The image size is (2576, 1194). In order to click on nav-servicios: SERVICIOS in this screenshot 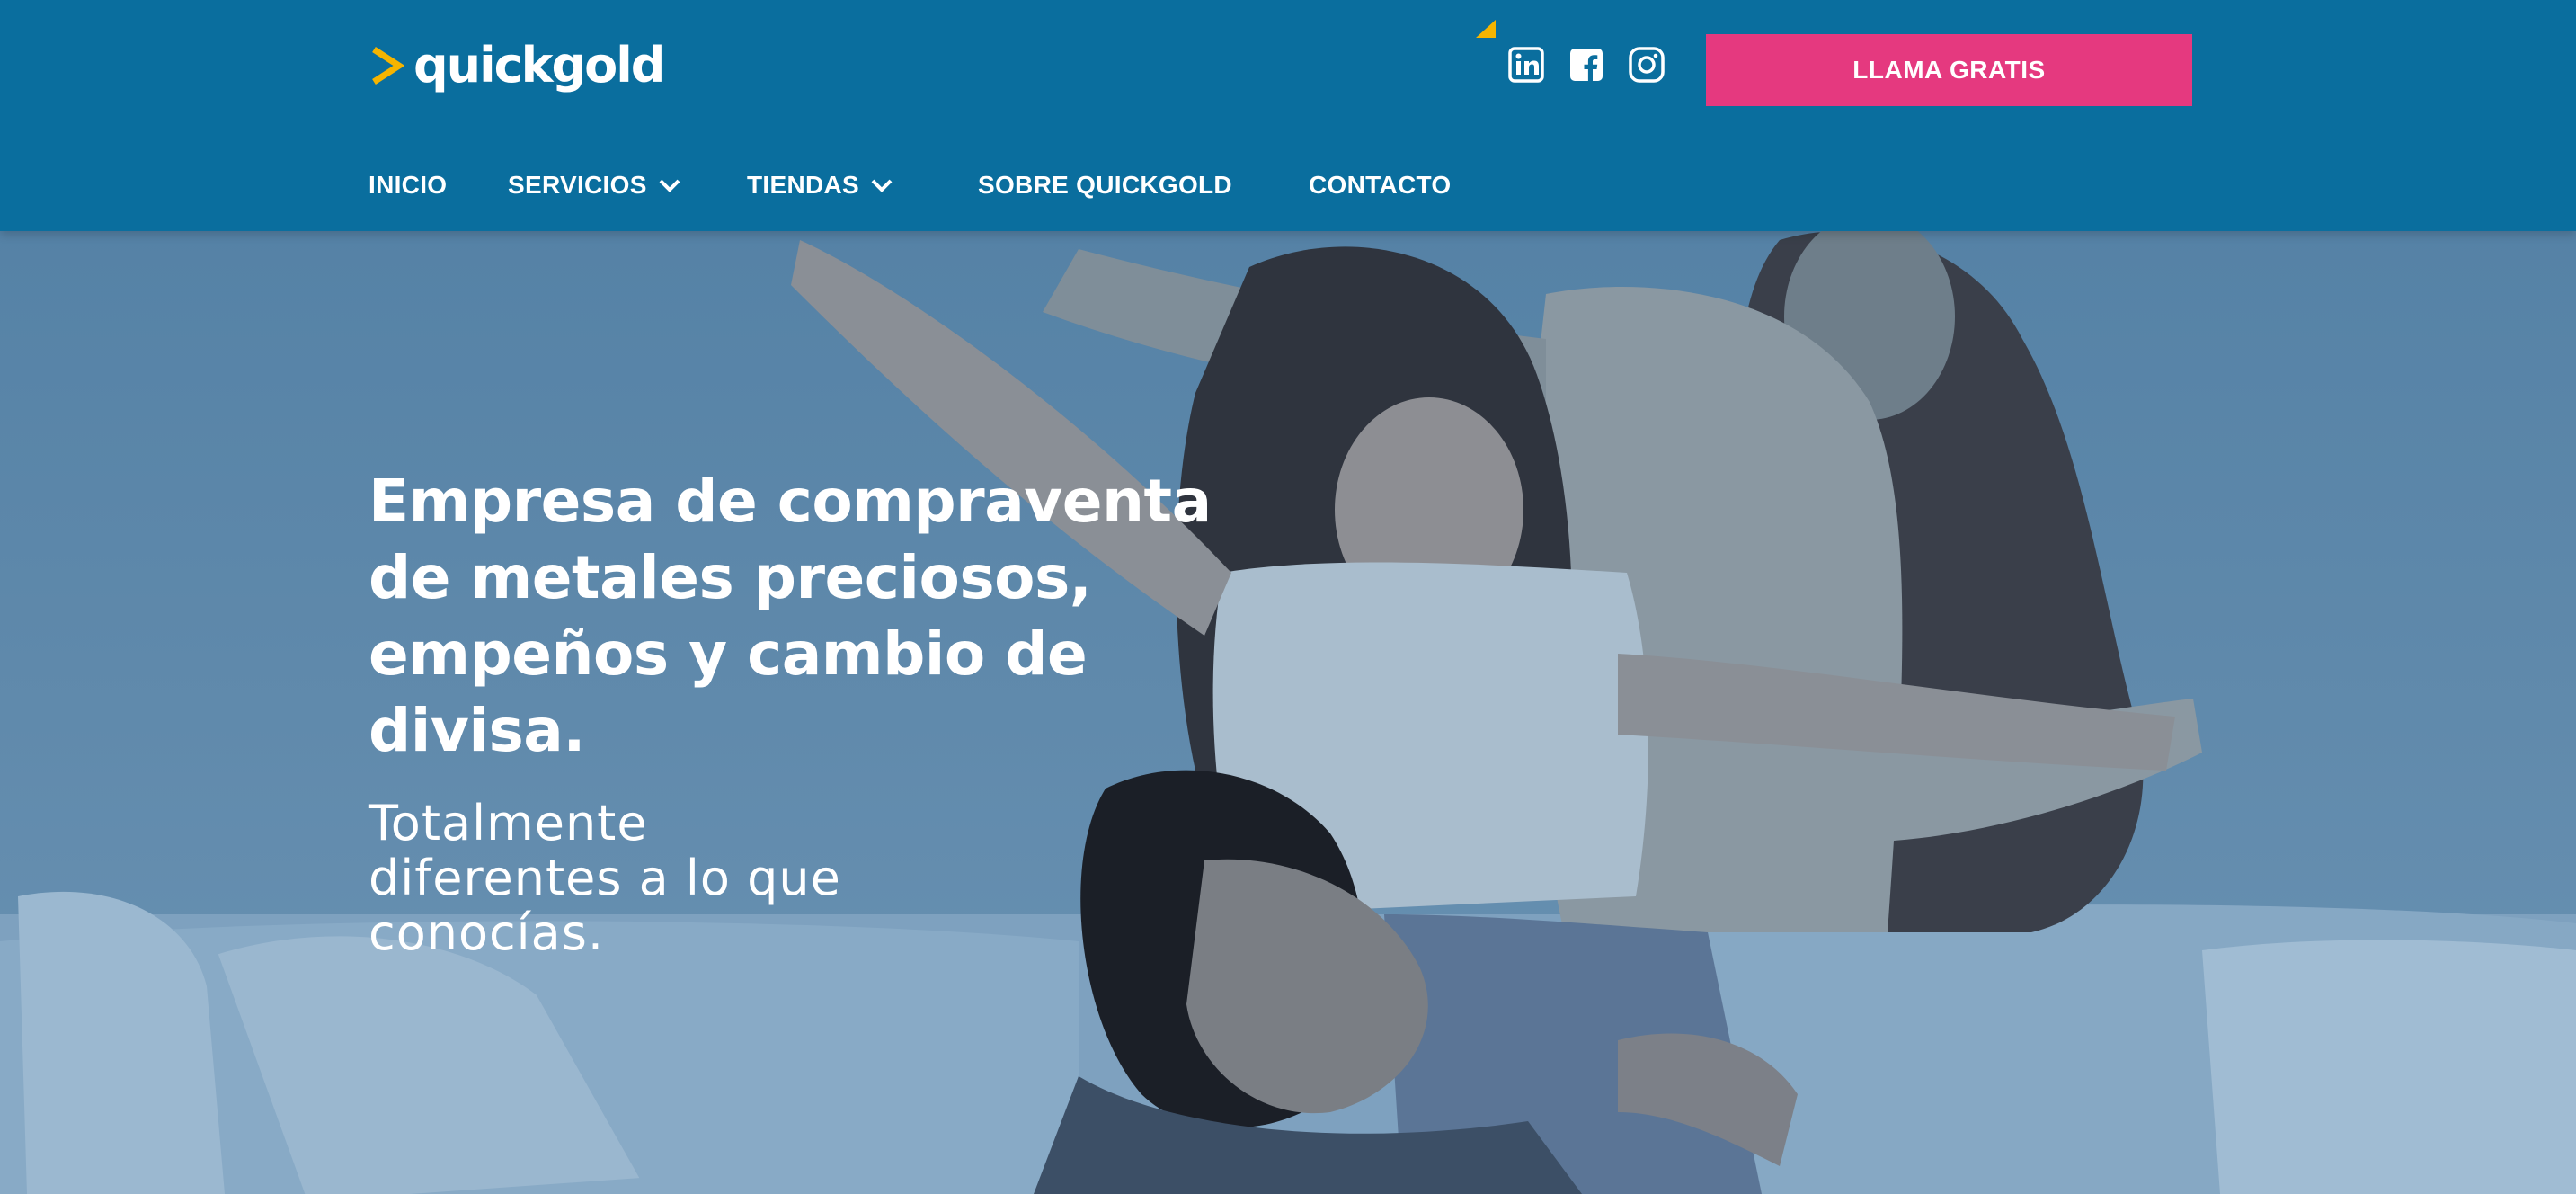, I will do `click(594, 185)`.